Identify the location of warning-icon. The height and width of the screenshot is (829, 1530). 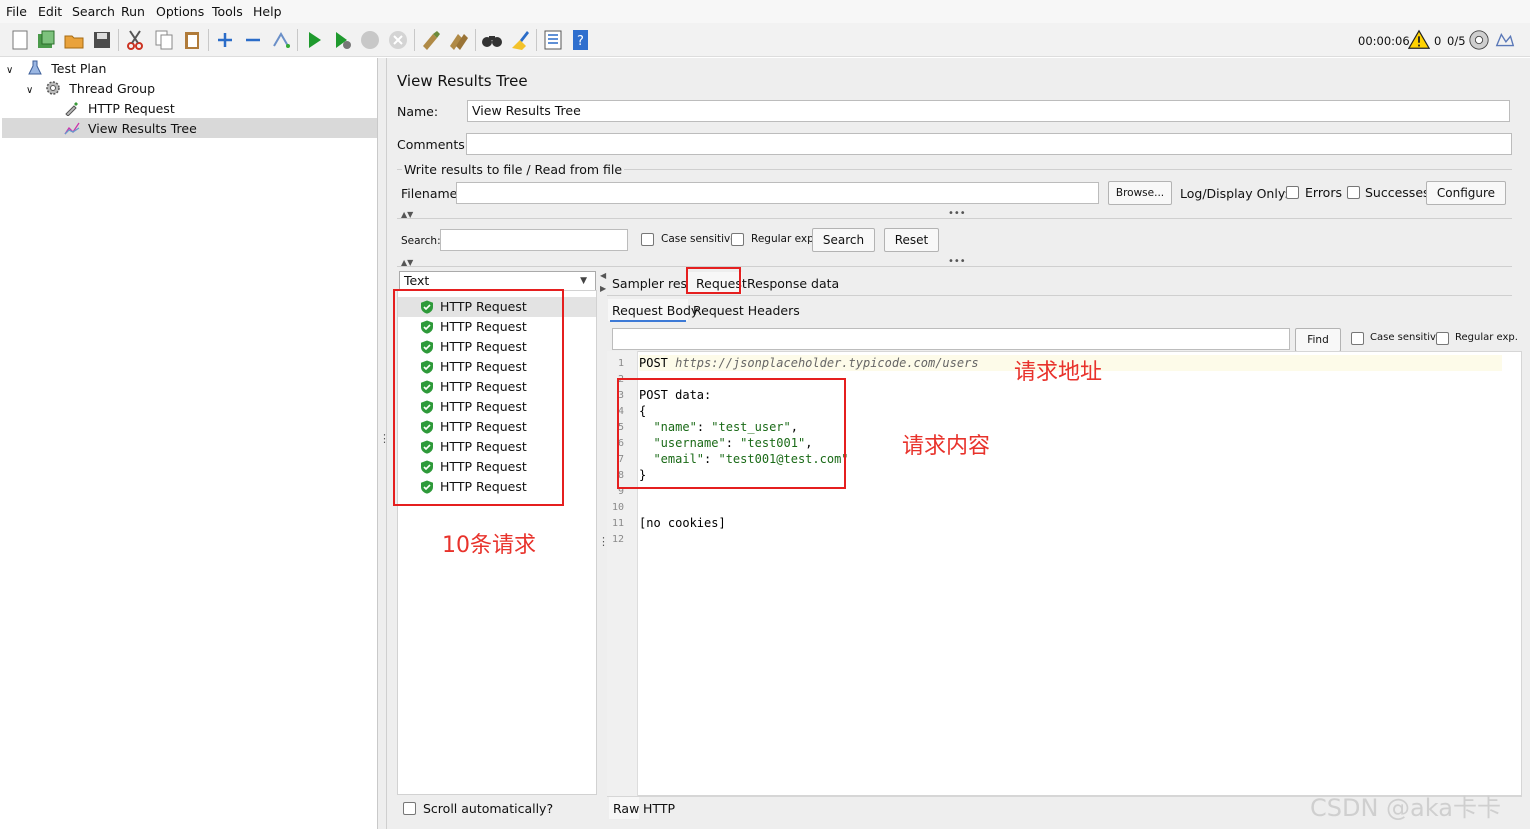
(1419, 40).